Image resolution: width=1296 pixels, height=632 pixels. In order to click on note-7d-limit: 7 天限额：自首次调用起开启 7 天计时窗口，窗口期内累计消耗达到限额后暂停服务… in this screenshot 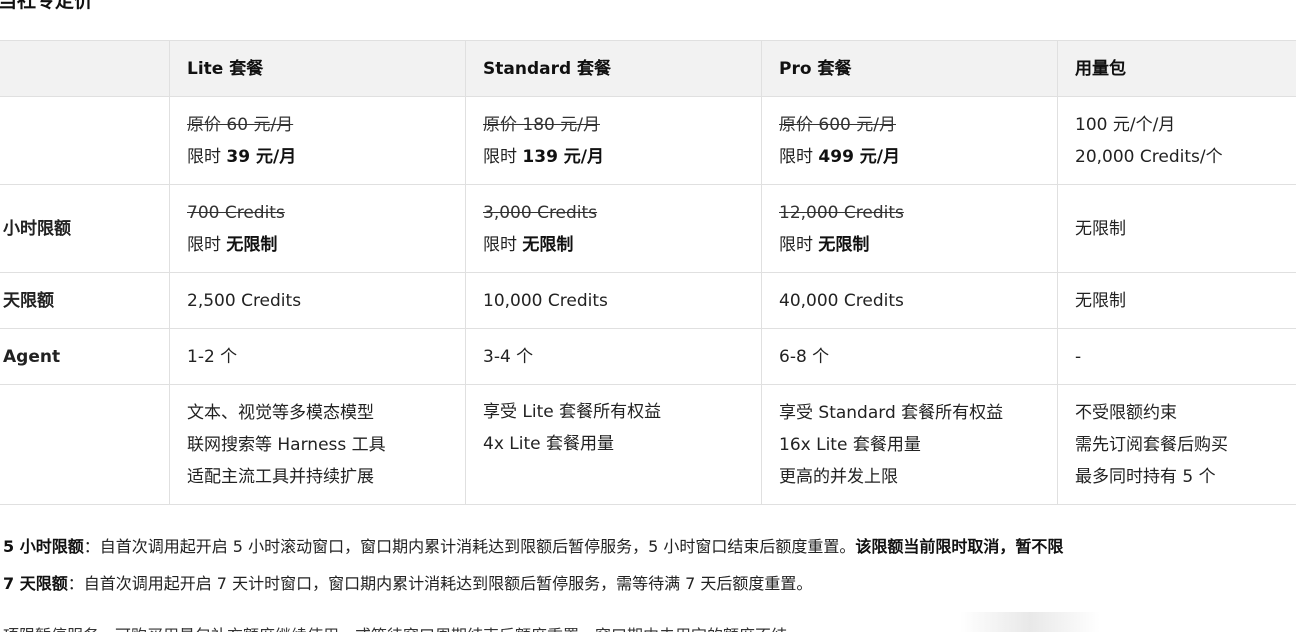, I will do `click(408, 583)`.